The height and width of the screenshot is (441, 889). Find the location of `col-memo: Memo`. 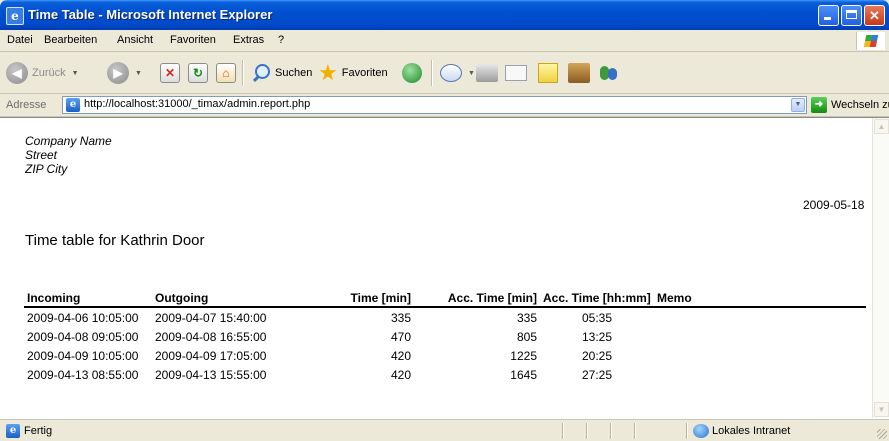

col-memo: Memo is located at coordinates (760, 298).